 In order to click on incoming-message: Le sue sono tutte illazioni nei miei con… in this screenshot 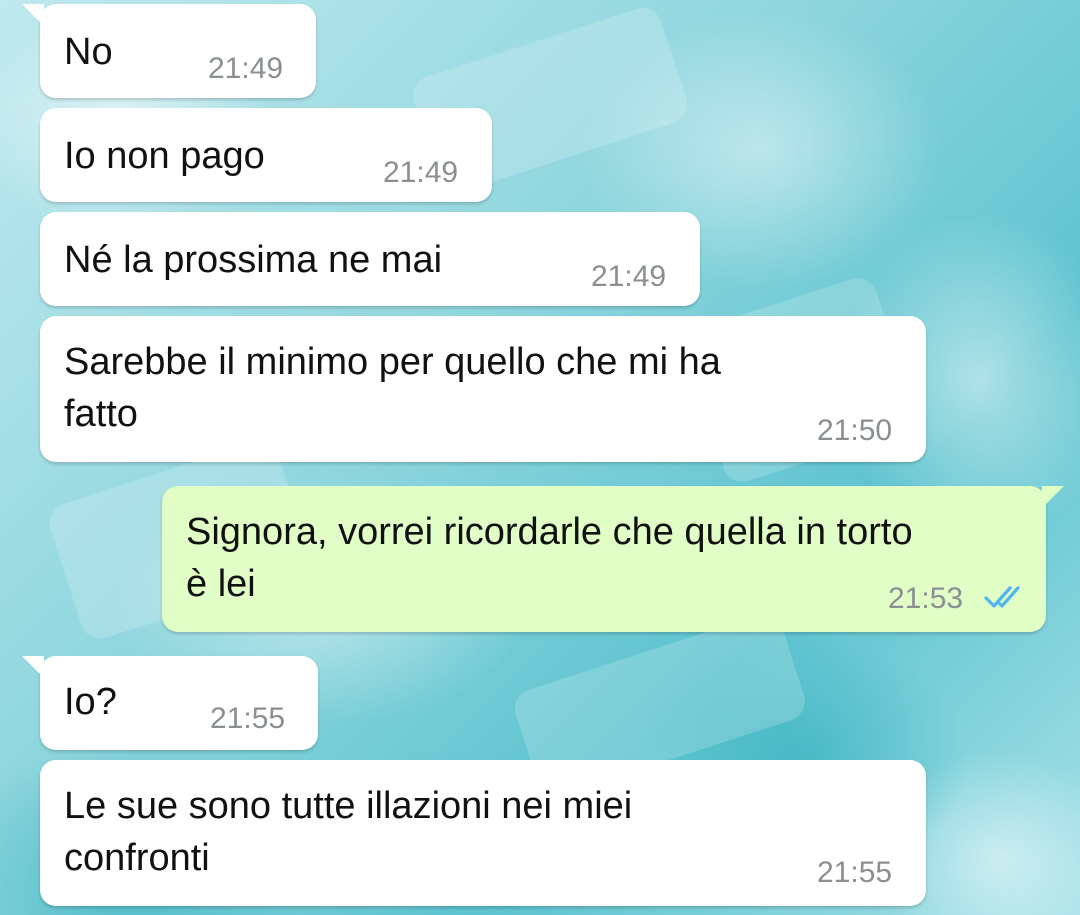, I will do `click(483, 833)`.